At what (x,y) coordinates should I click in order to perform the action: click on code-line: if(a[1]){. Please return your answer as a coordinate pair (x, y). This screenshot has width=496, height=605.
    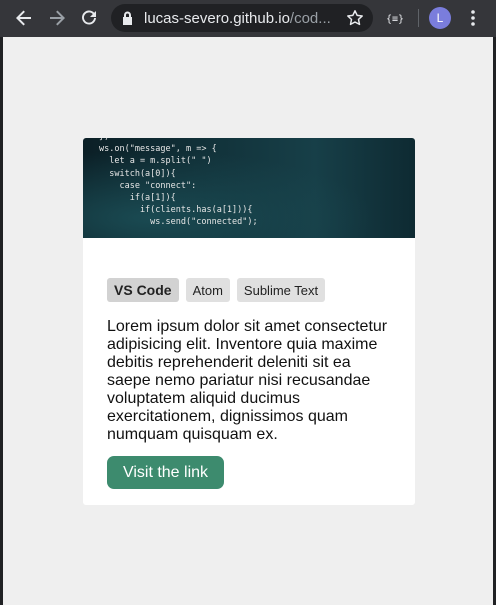
    Looking at the image, I should click on (137, 198).